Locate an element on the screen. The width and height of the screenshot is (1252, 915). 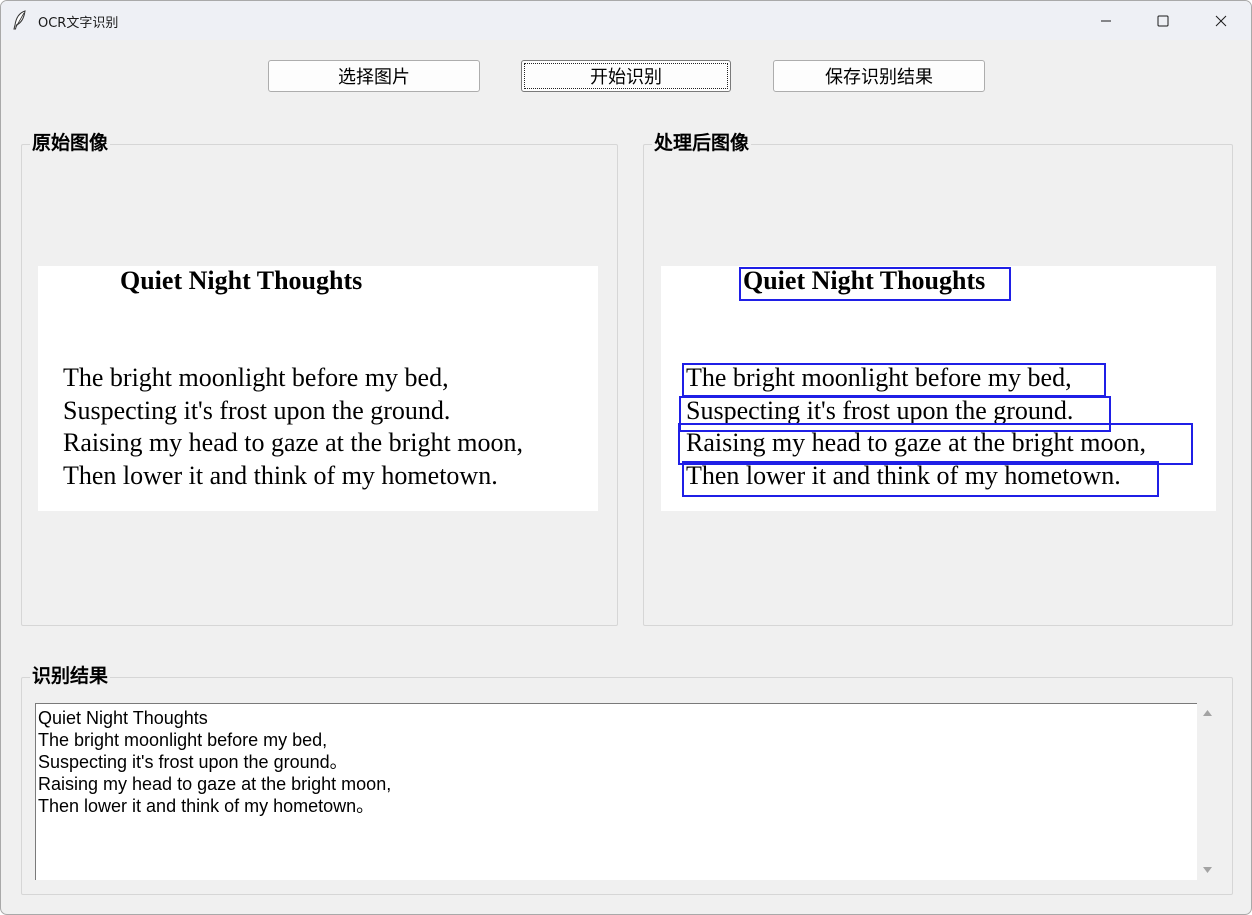
scroll-down-arrow-icon is located at coordinates (1207, 870).